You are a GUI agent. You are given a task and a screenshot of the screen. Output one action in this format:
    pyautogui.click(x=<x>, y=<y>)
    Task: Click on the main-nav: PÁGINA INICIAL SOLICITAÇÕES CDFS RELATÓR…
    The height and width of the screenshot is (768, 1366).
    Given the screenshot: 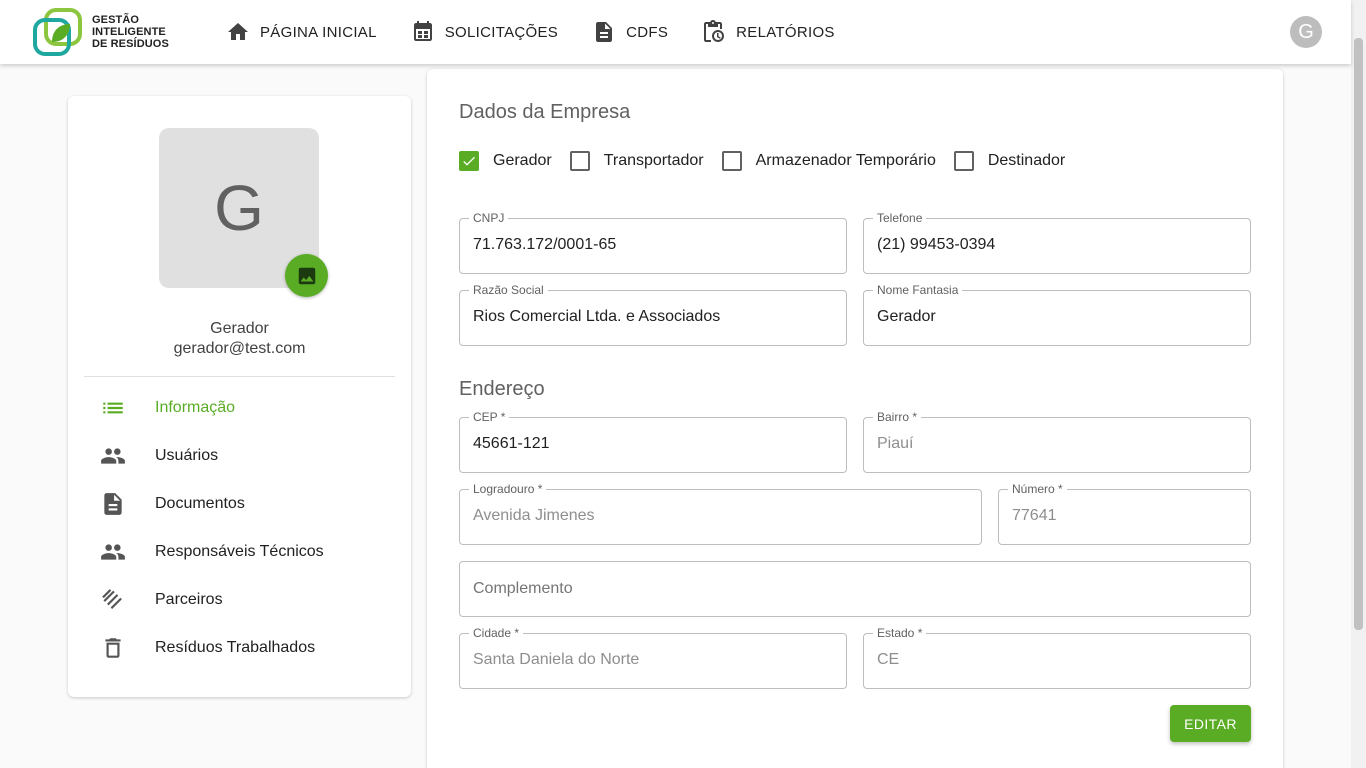 What is the action you would take?
    pyautogui.click(x=547, y=32)
    